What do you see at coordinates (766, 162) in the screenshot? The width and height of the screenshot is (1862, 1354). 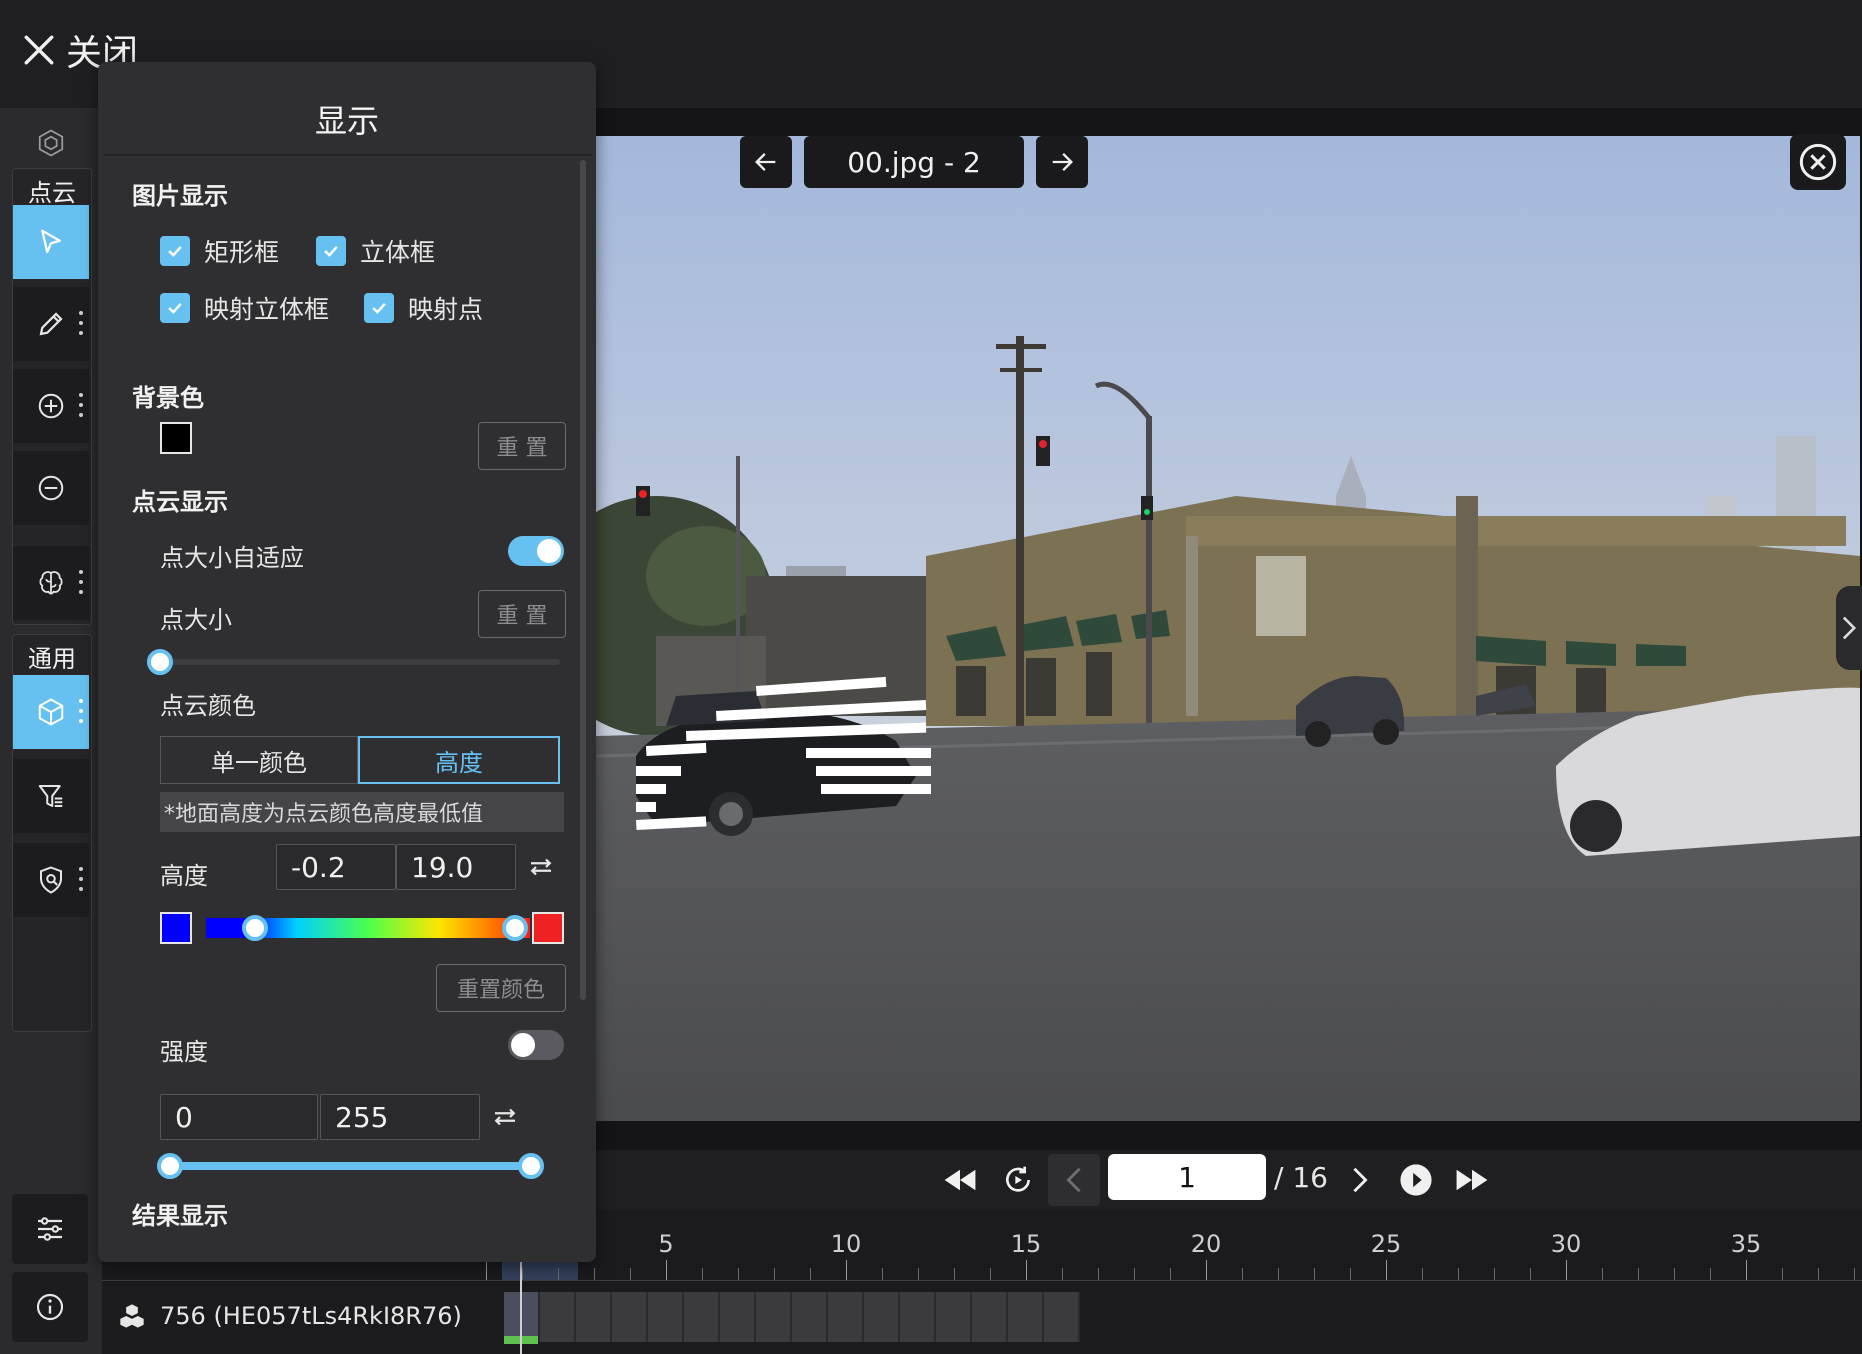 I see `previous-image-button` at bounding box center [766, 162].